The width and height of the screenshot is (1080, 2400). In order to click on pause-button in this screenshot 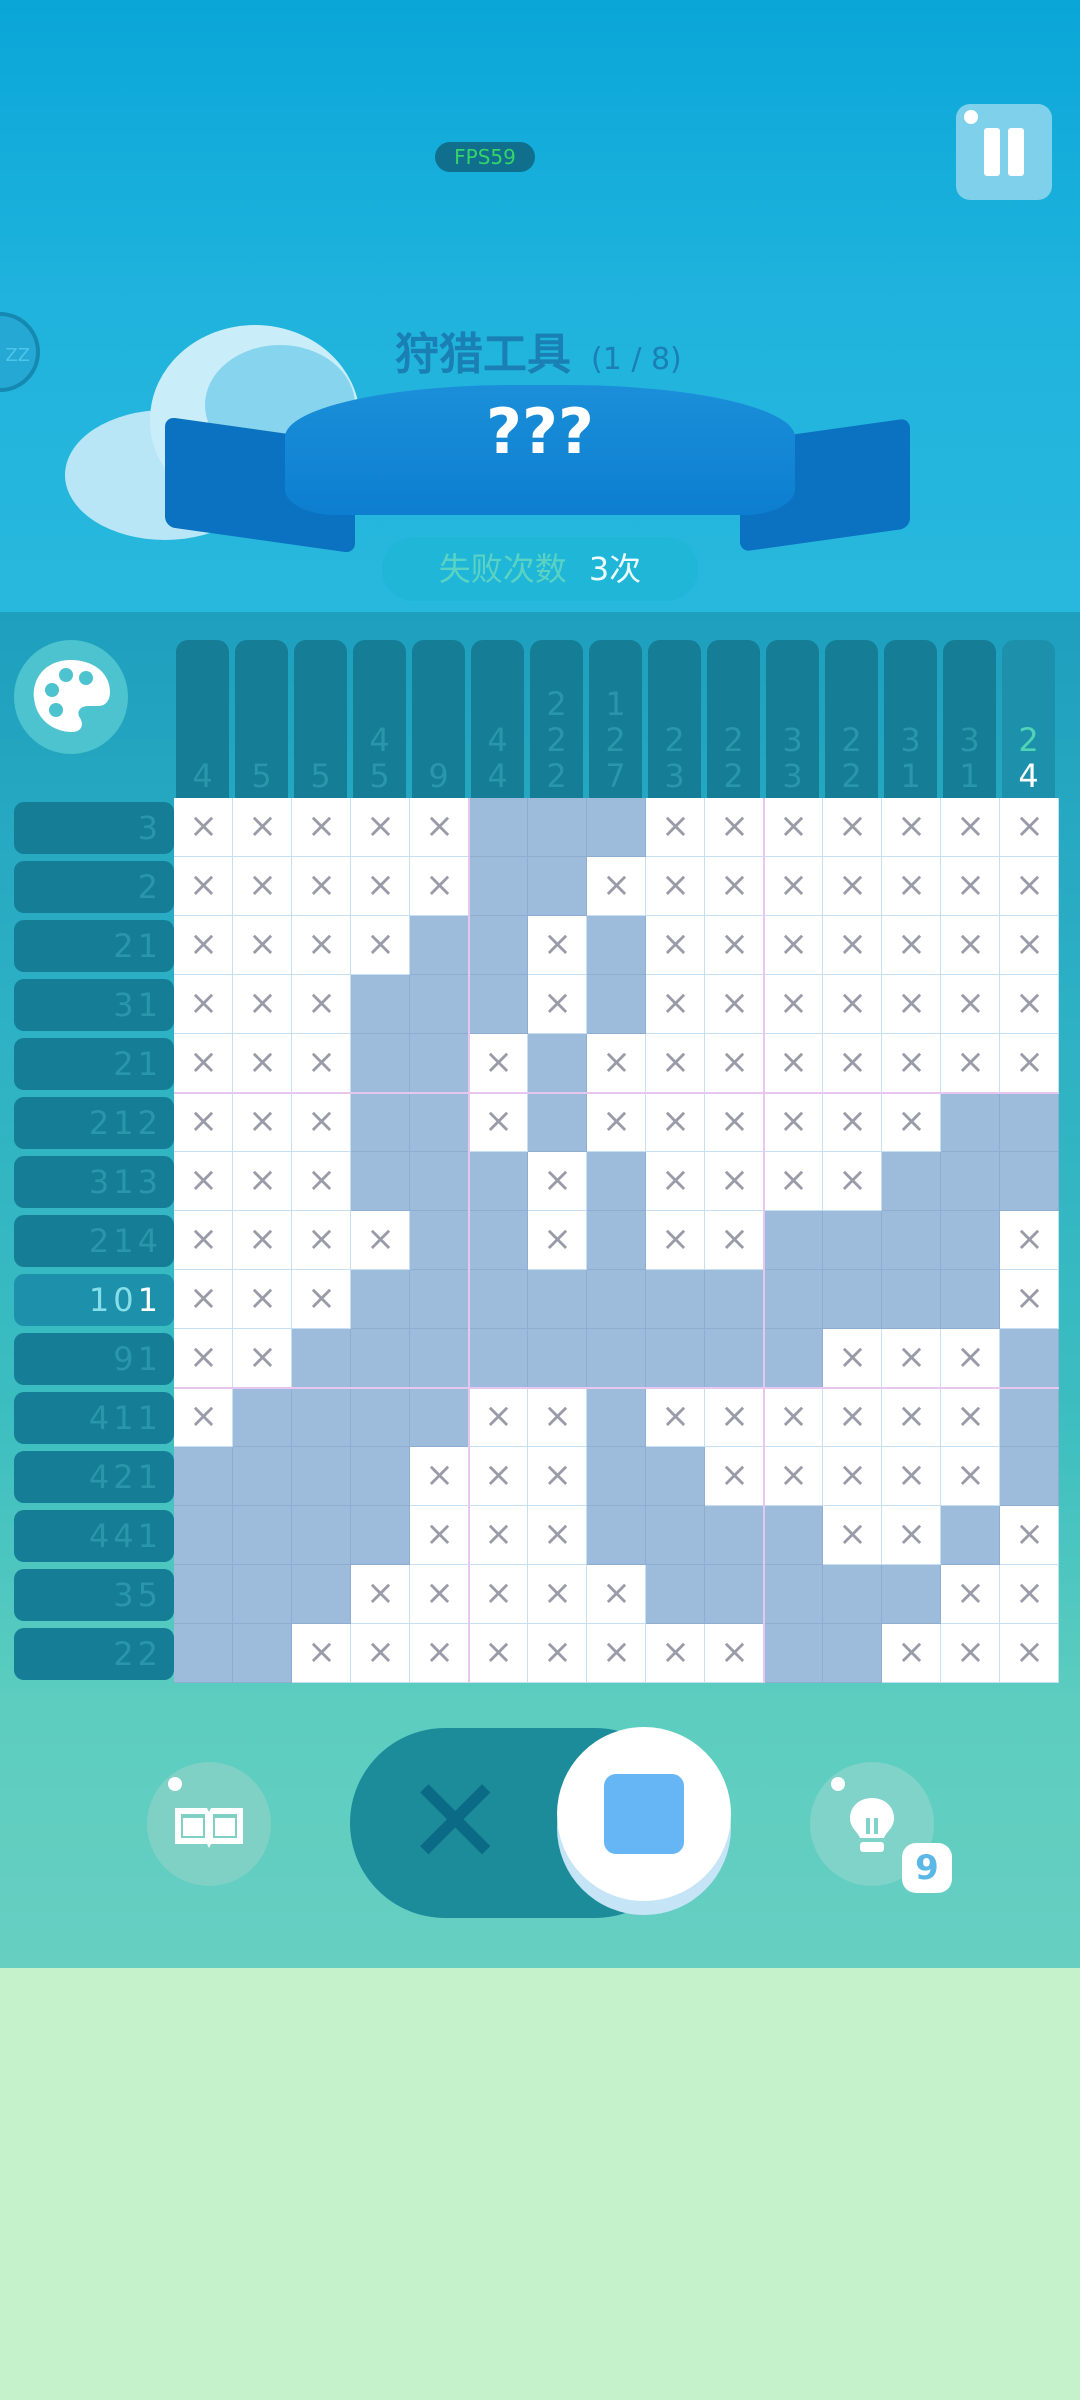, I will do `click(1004, 152)`.